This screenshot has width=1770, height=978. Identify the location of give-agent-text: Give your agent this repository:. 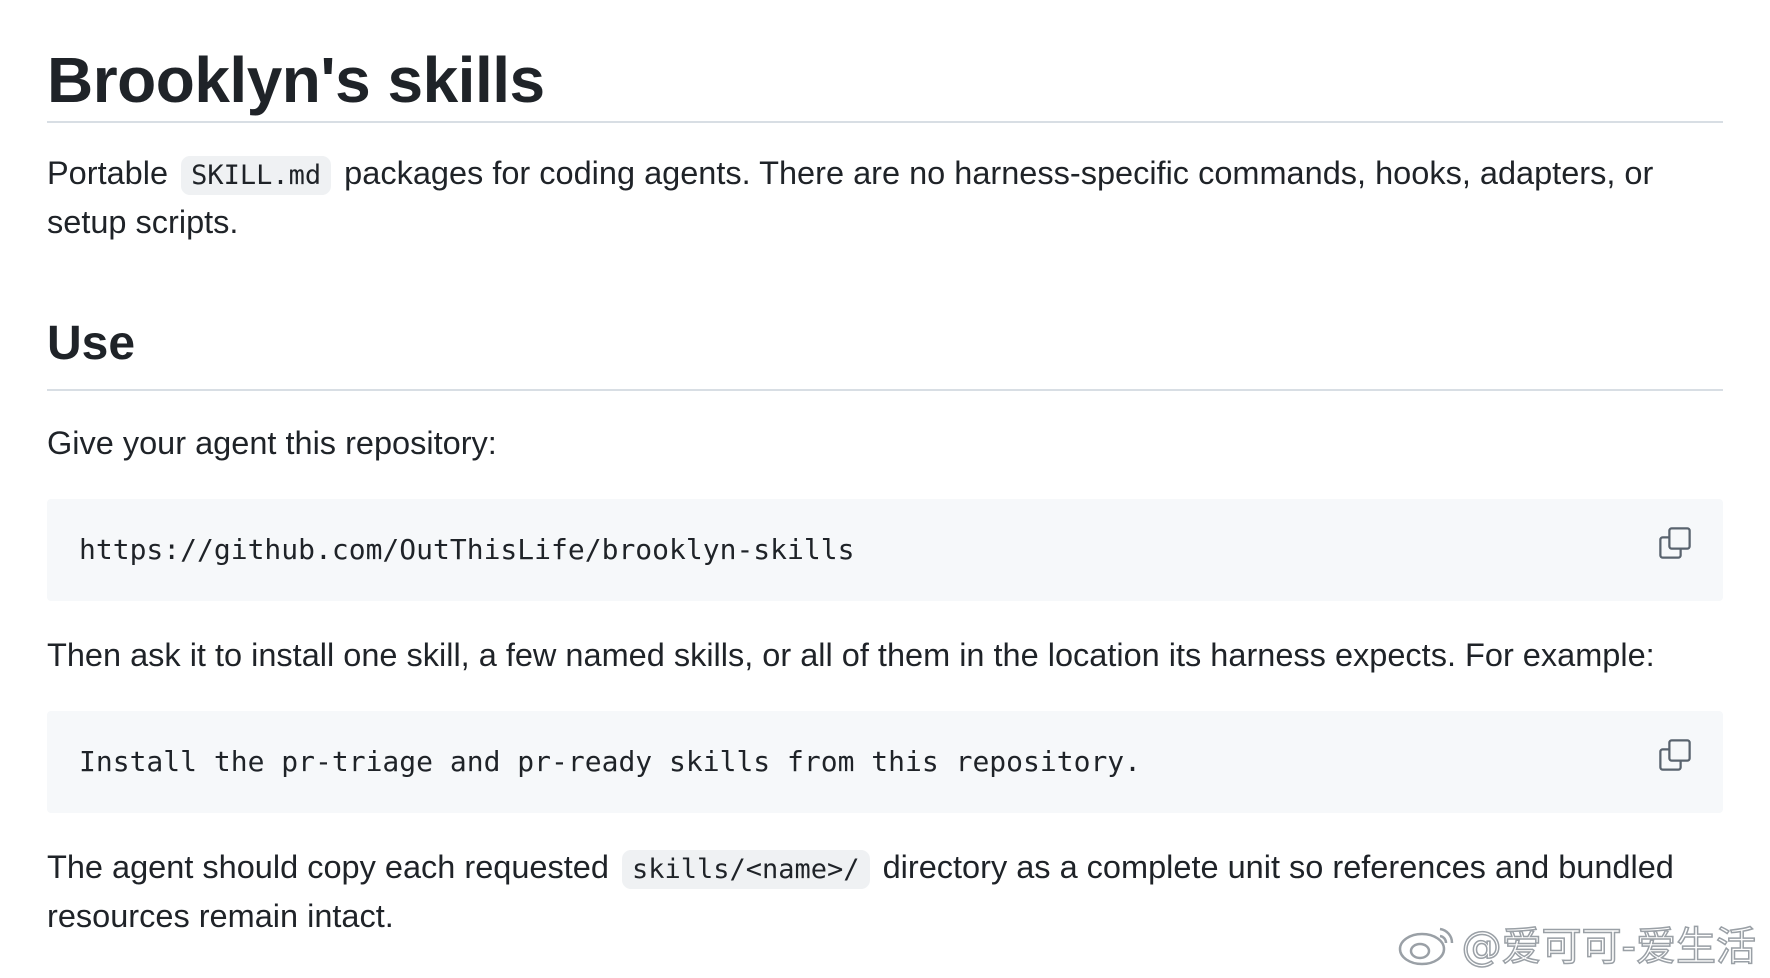
(272, 443).